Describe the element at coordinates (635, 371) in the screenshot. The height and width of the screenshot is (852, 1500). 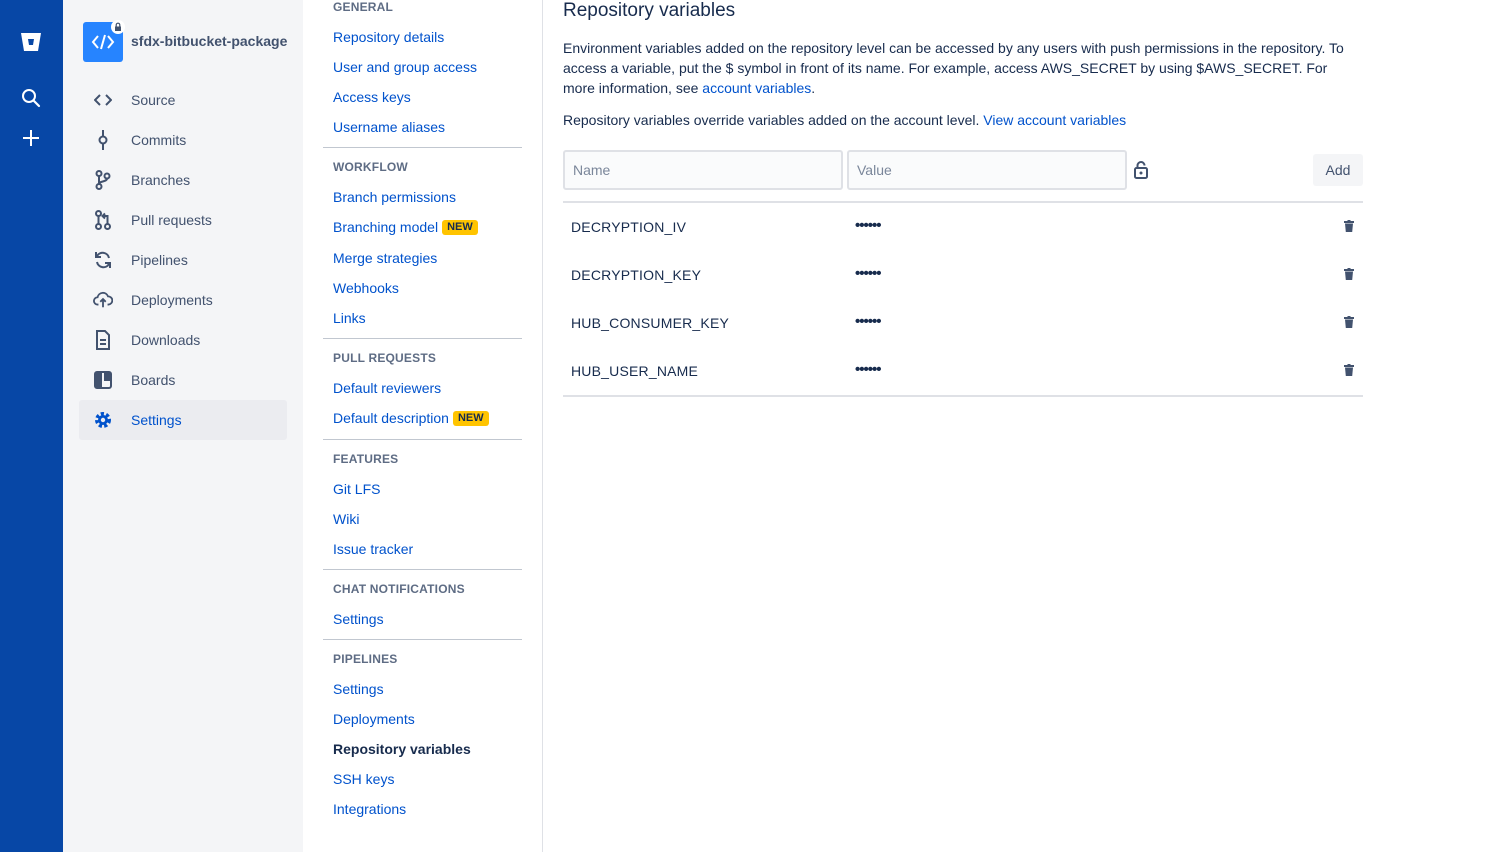
I see `variable-name: HUB_USER_NAME` at that location.